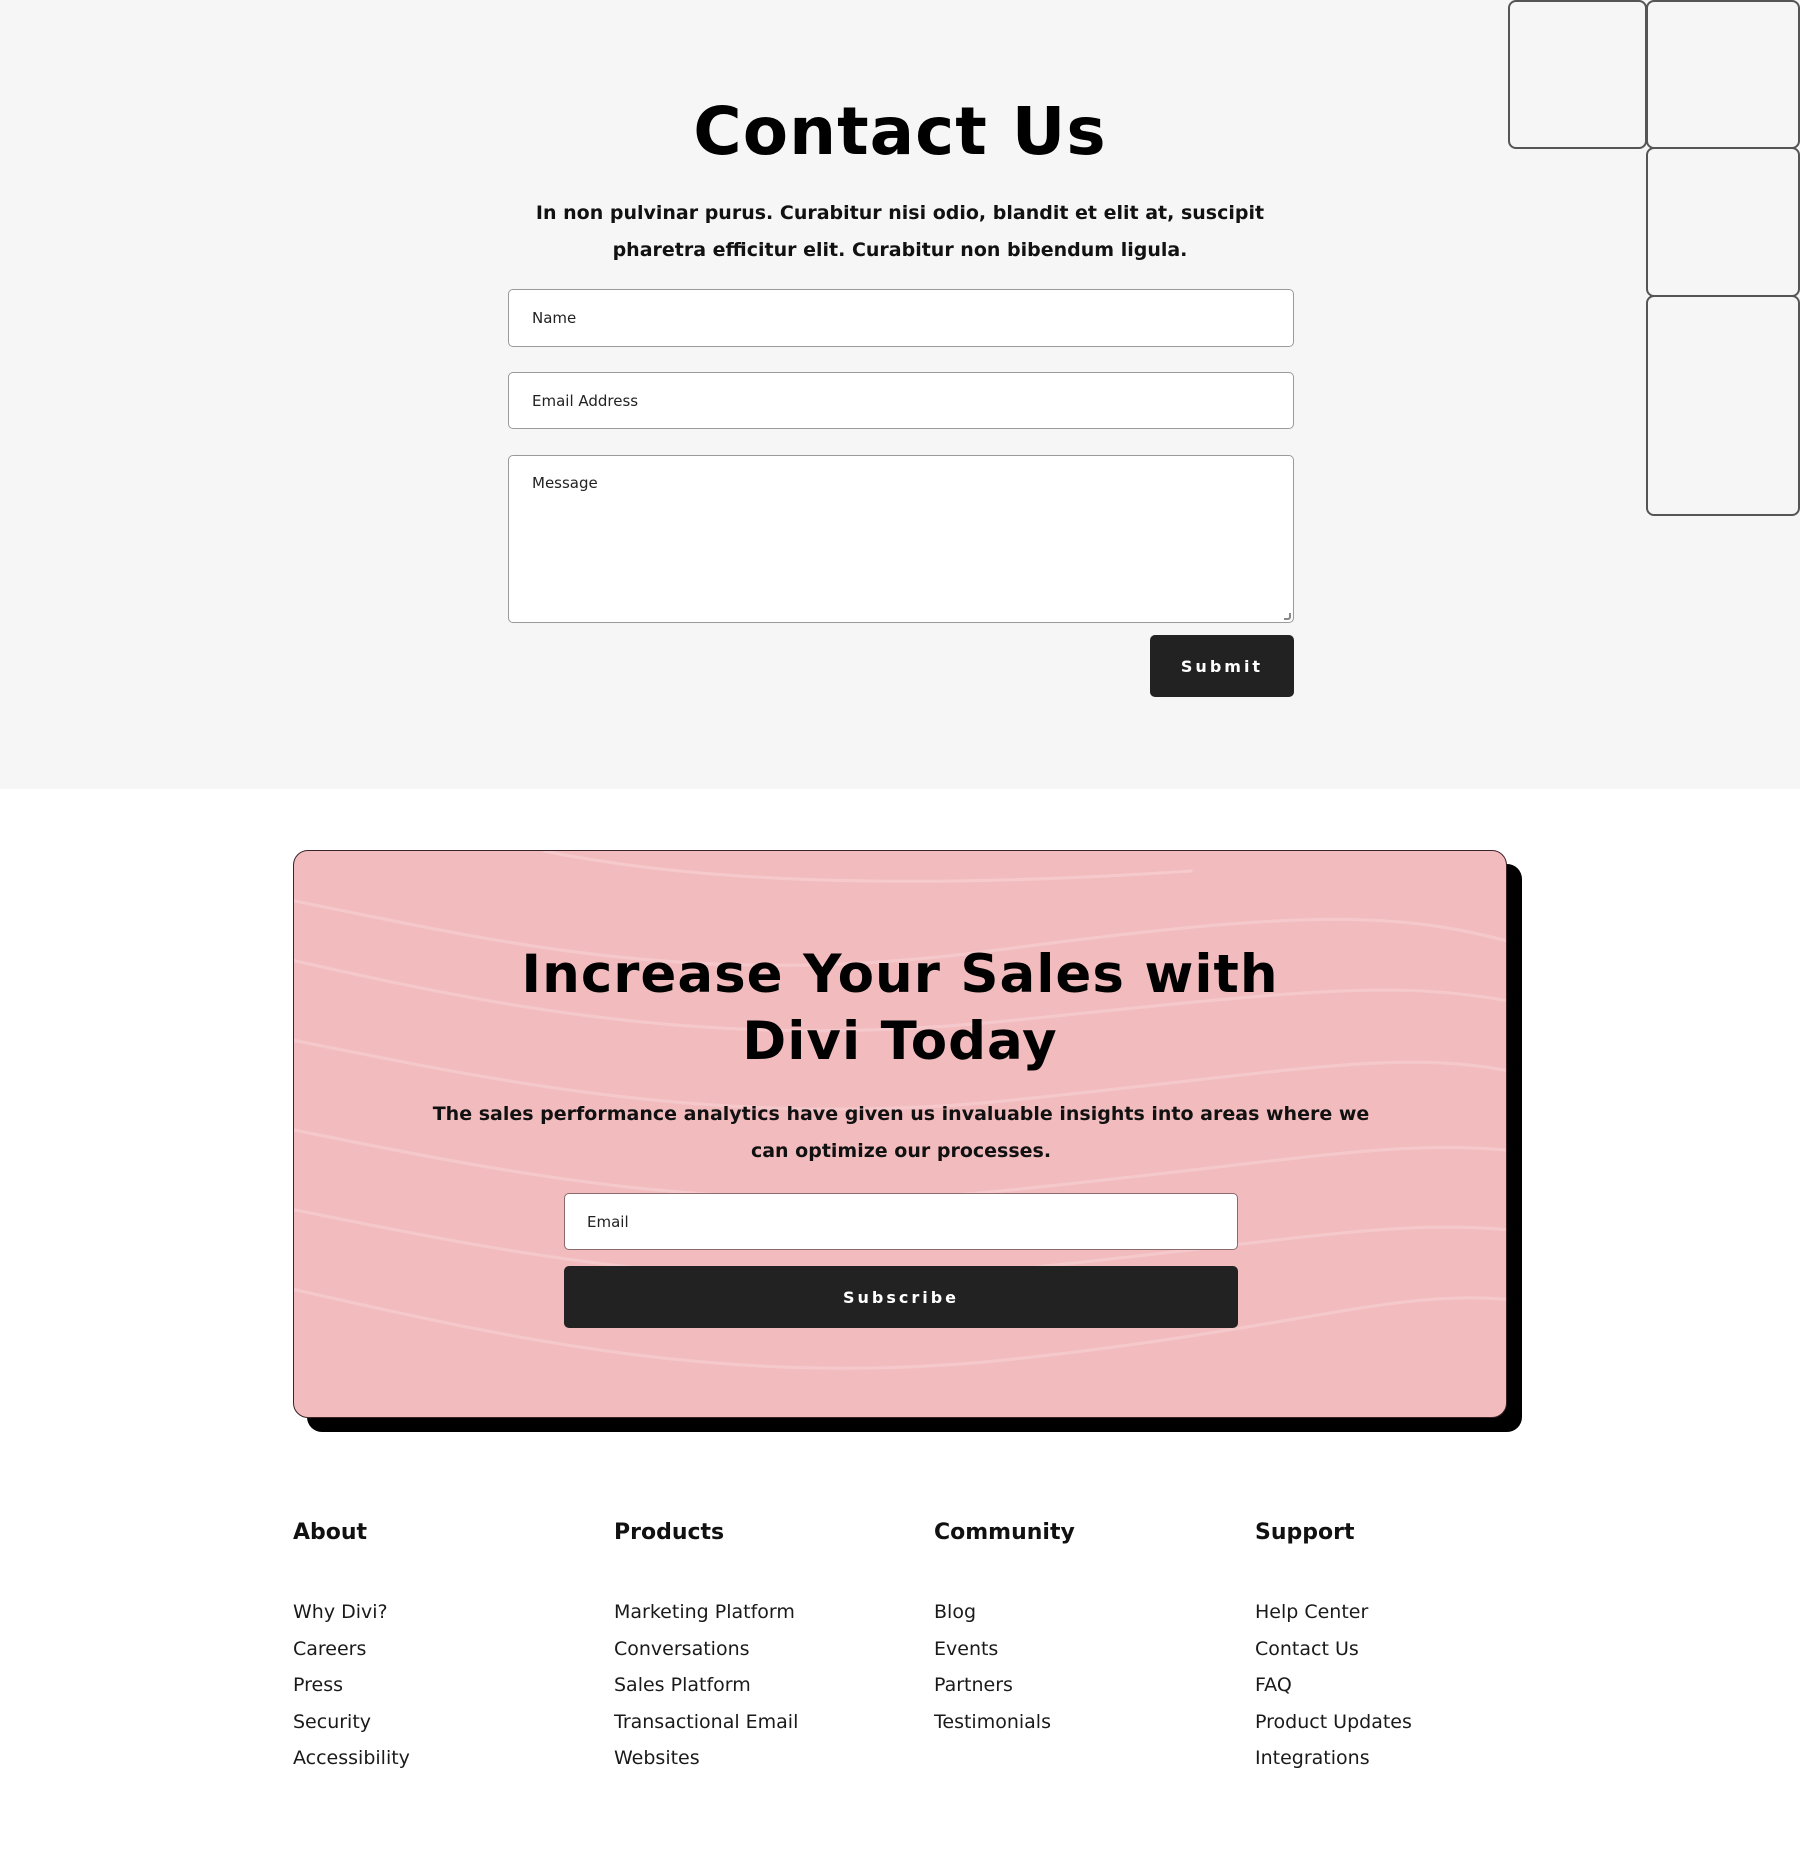  What do you see at coordinates (443, 1685) in the screenshot?
I see `footer-link: Press` at bounding box center [443, 1685].